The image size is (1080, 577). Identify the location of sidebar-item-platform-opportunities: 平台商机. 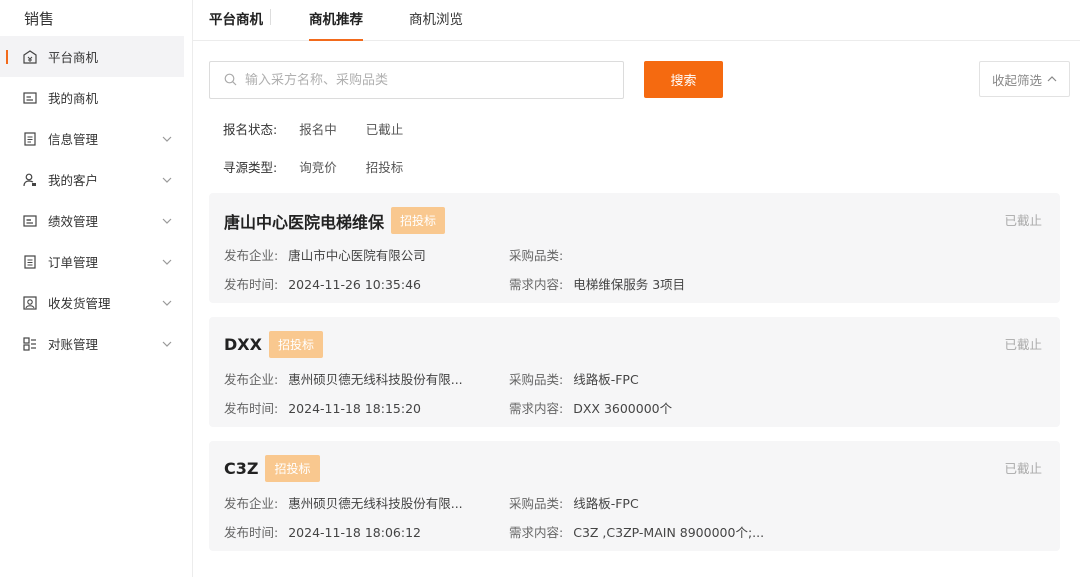
(92, 56).